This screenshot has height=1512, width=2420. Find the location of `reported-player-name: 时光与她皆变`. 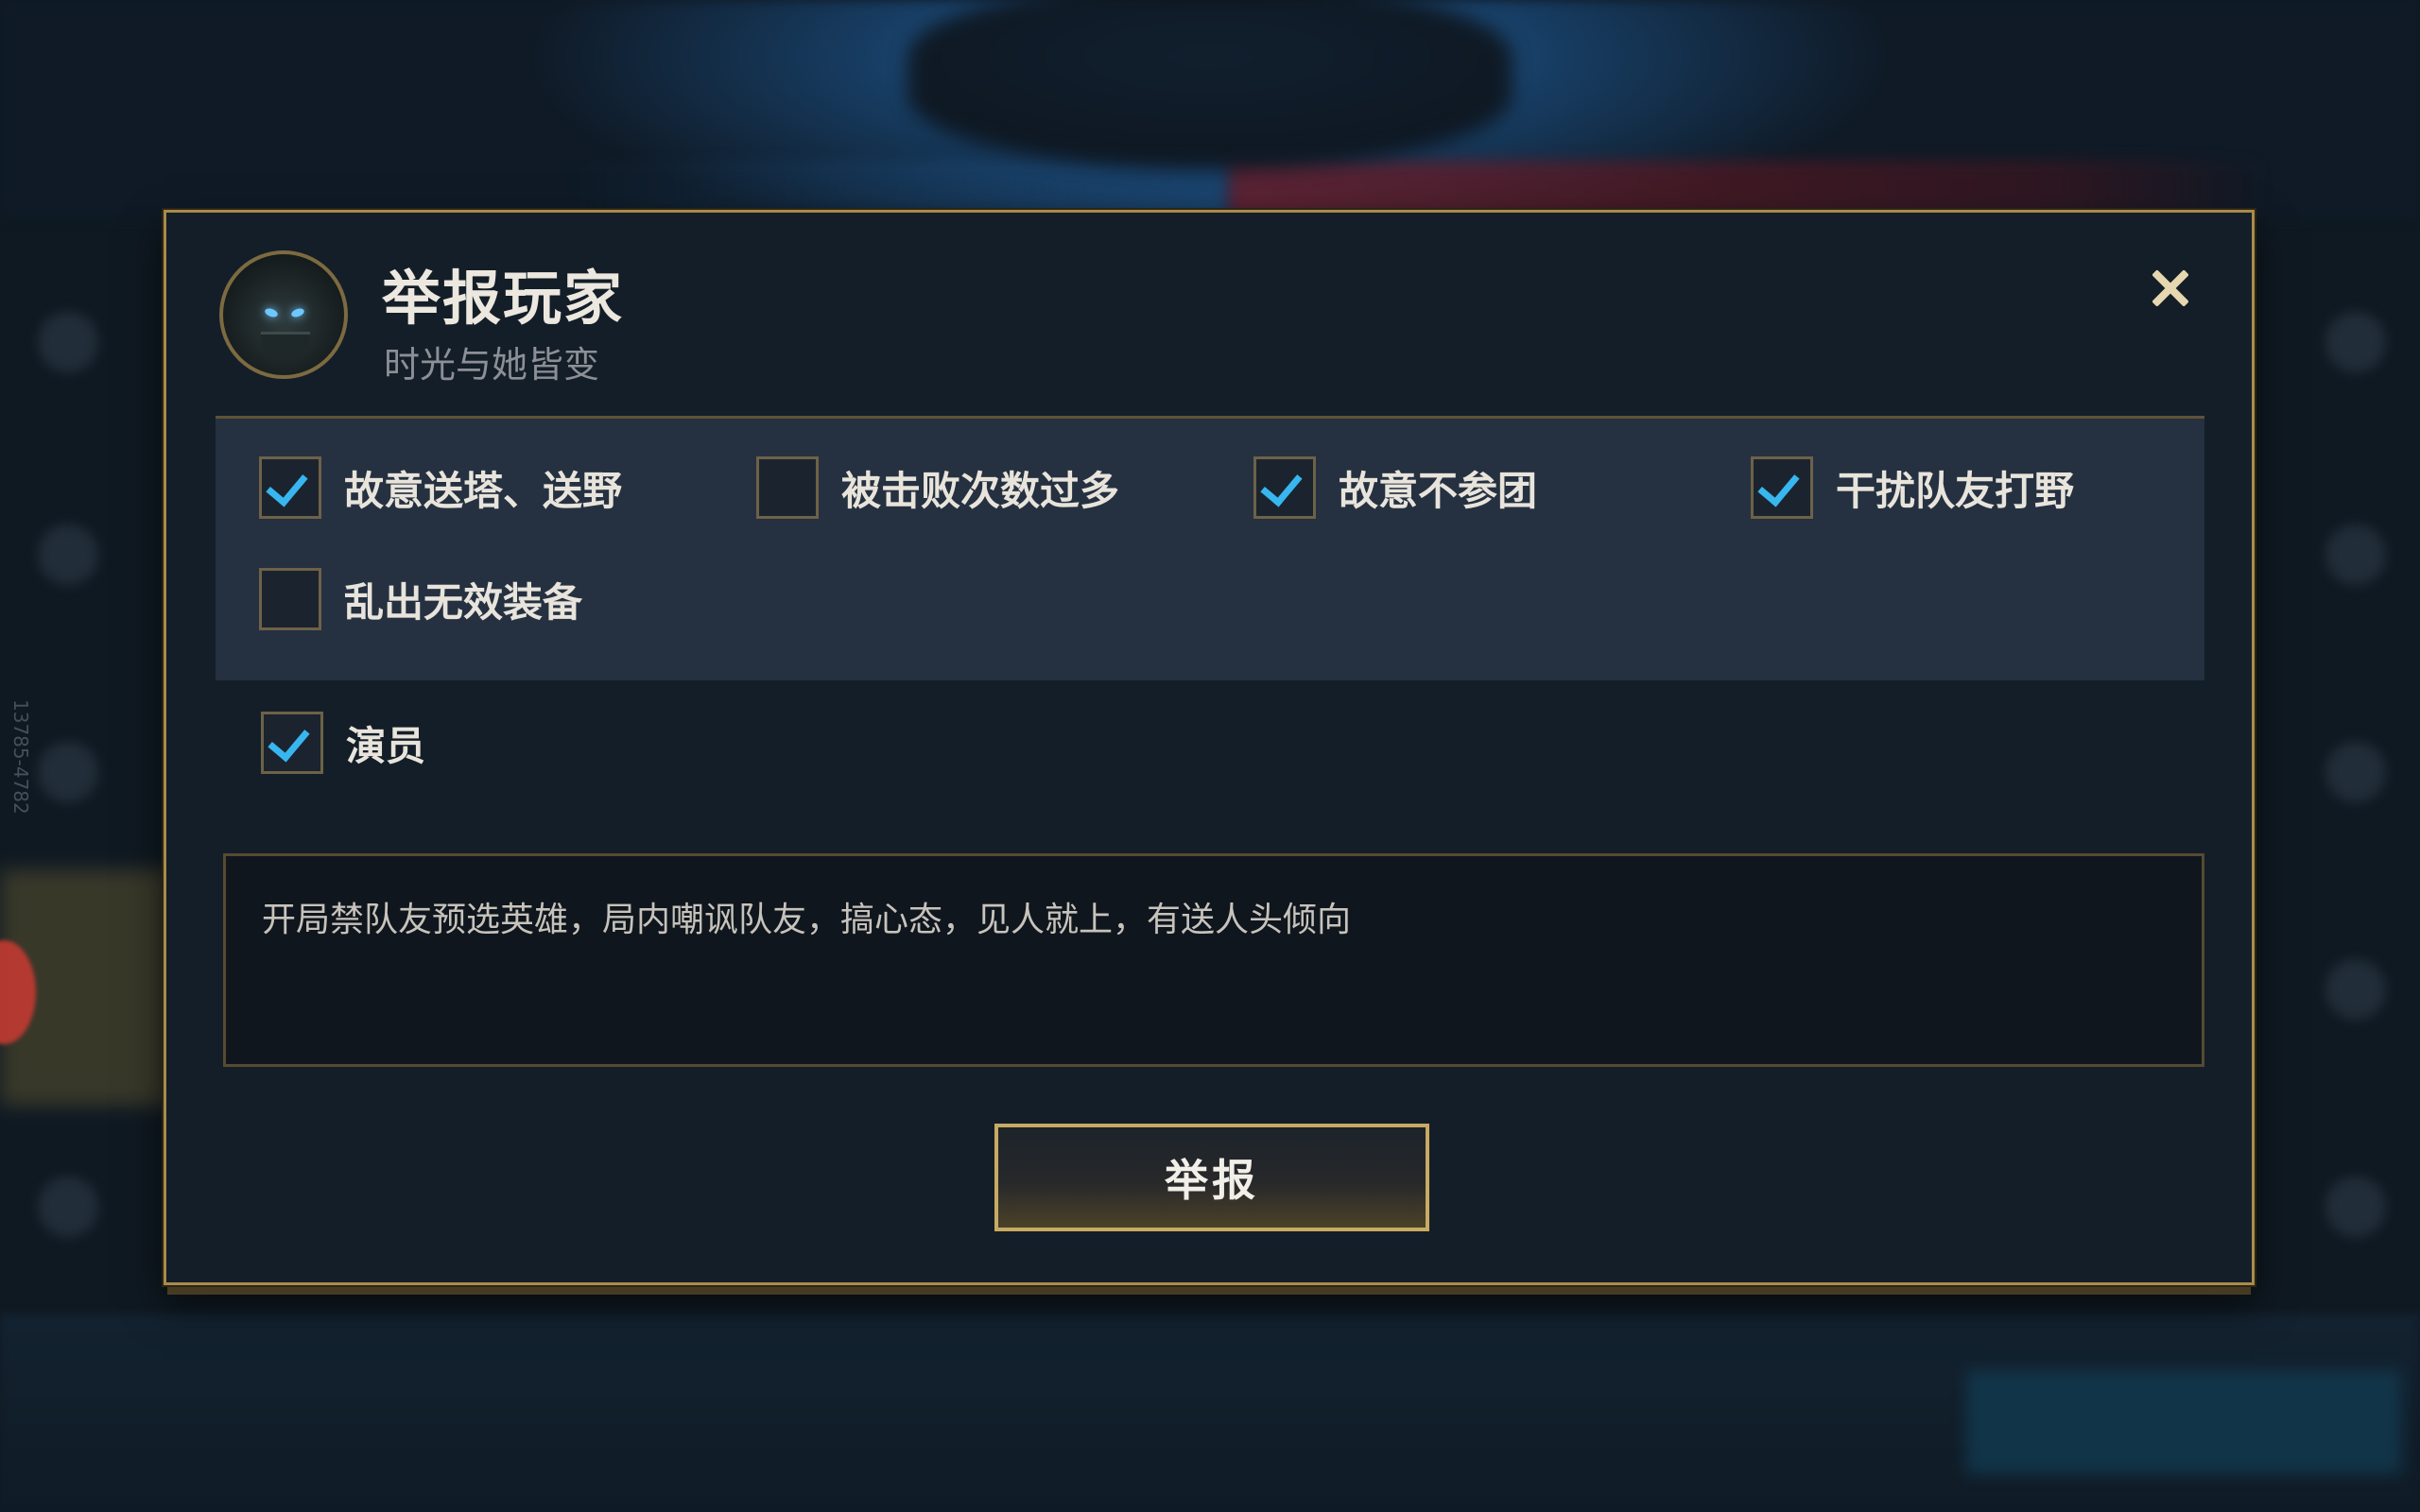

reported-player-name: 时光与她皆变 is located at coordinates (492, 365).